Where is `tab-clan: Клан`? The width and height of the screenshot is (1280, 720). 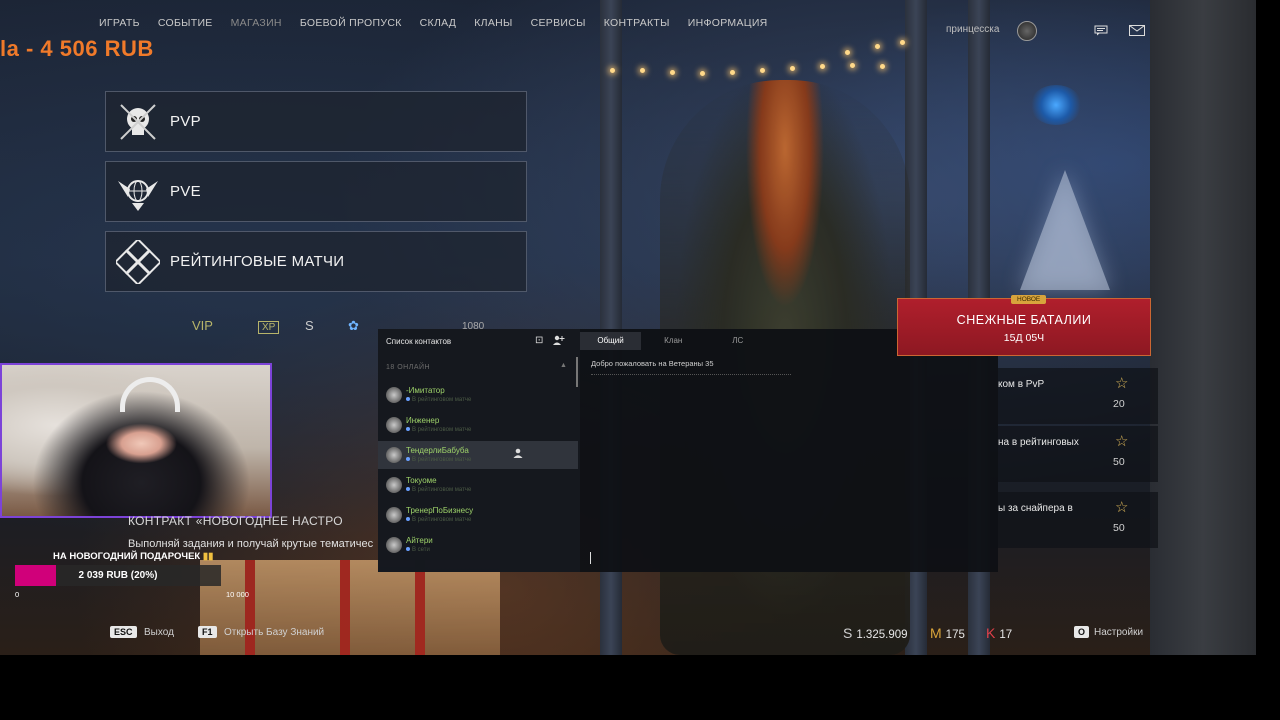
tab-clan: Клан is located at coordinates (673, 341).